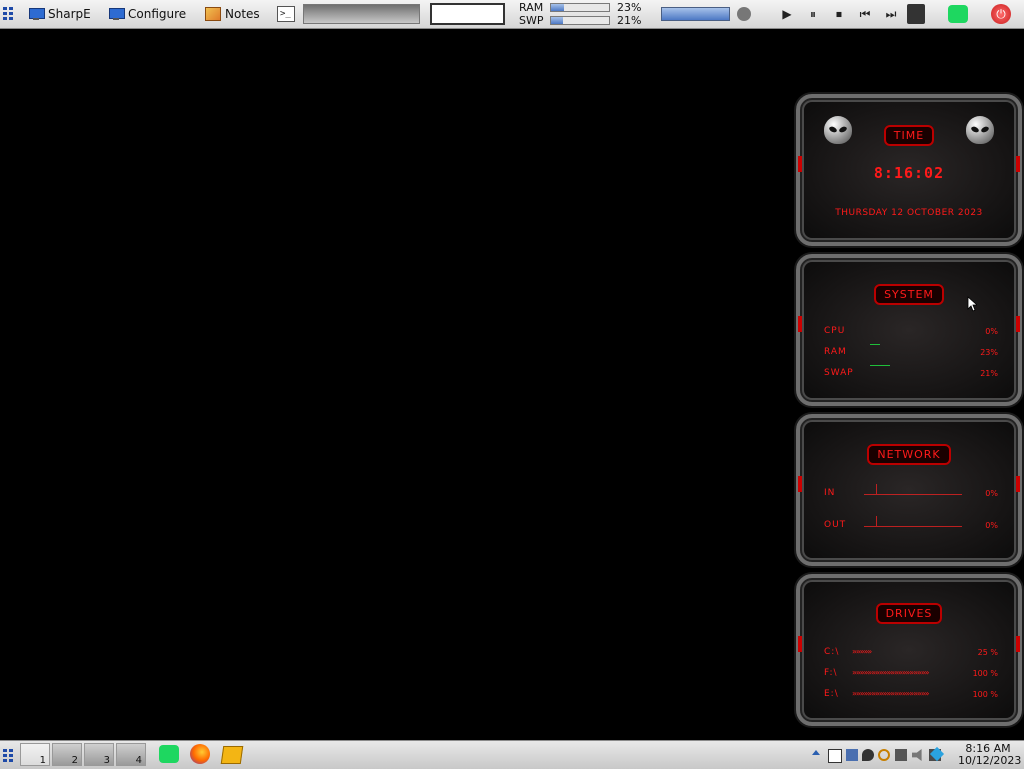  Describe the element at coordinates (901, 755) in the screenshot. I see `network-icon` at that location.